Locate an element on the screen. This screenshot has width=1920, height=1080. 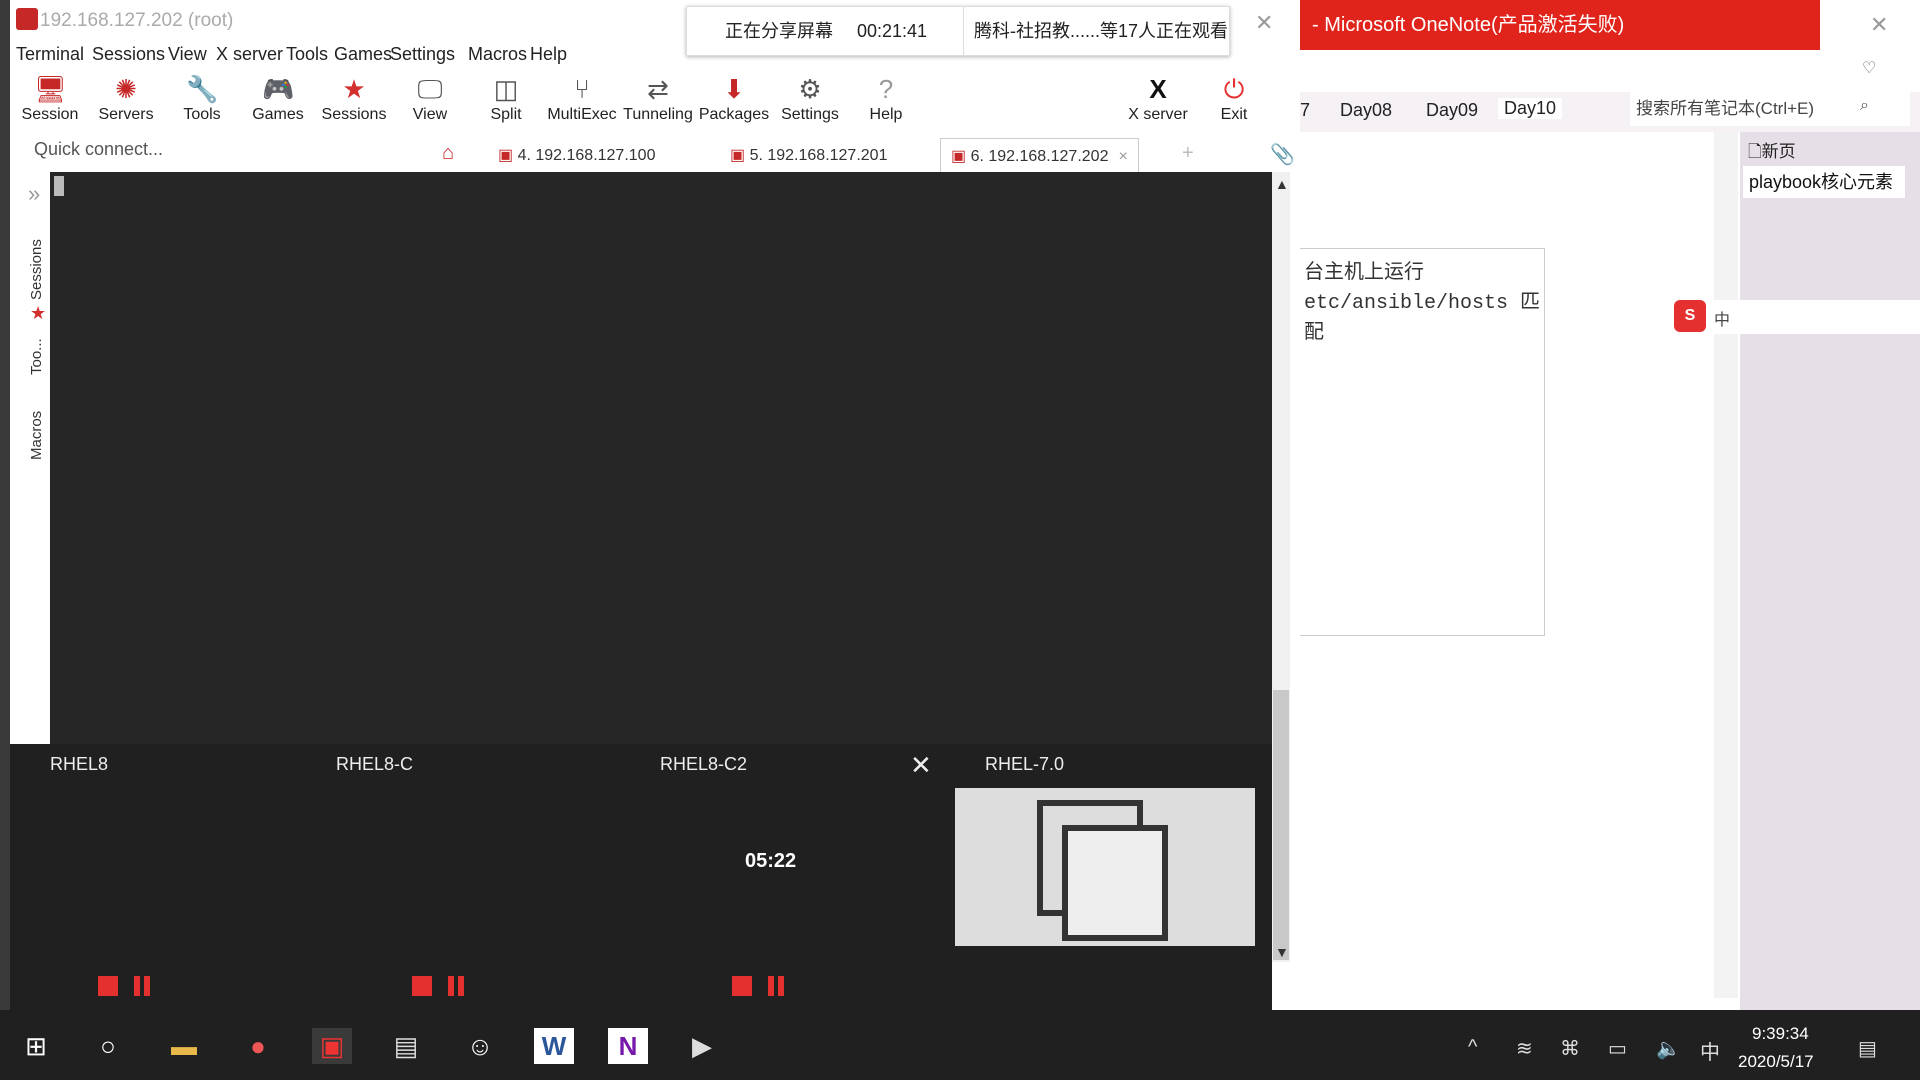
menu-xserver: X server is located at coordinates (249, 54).